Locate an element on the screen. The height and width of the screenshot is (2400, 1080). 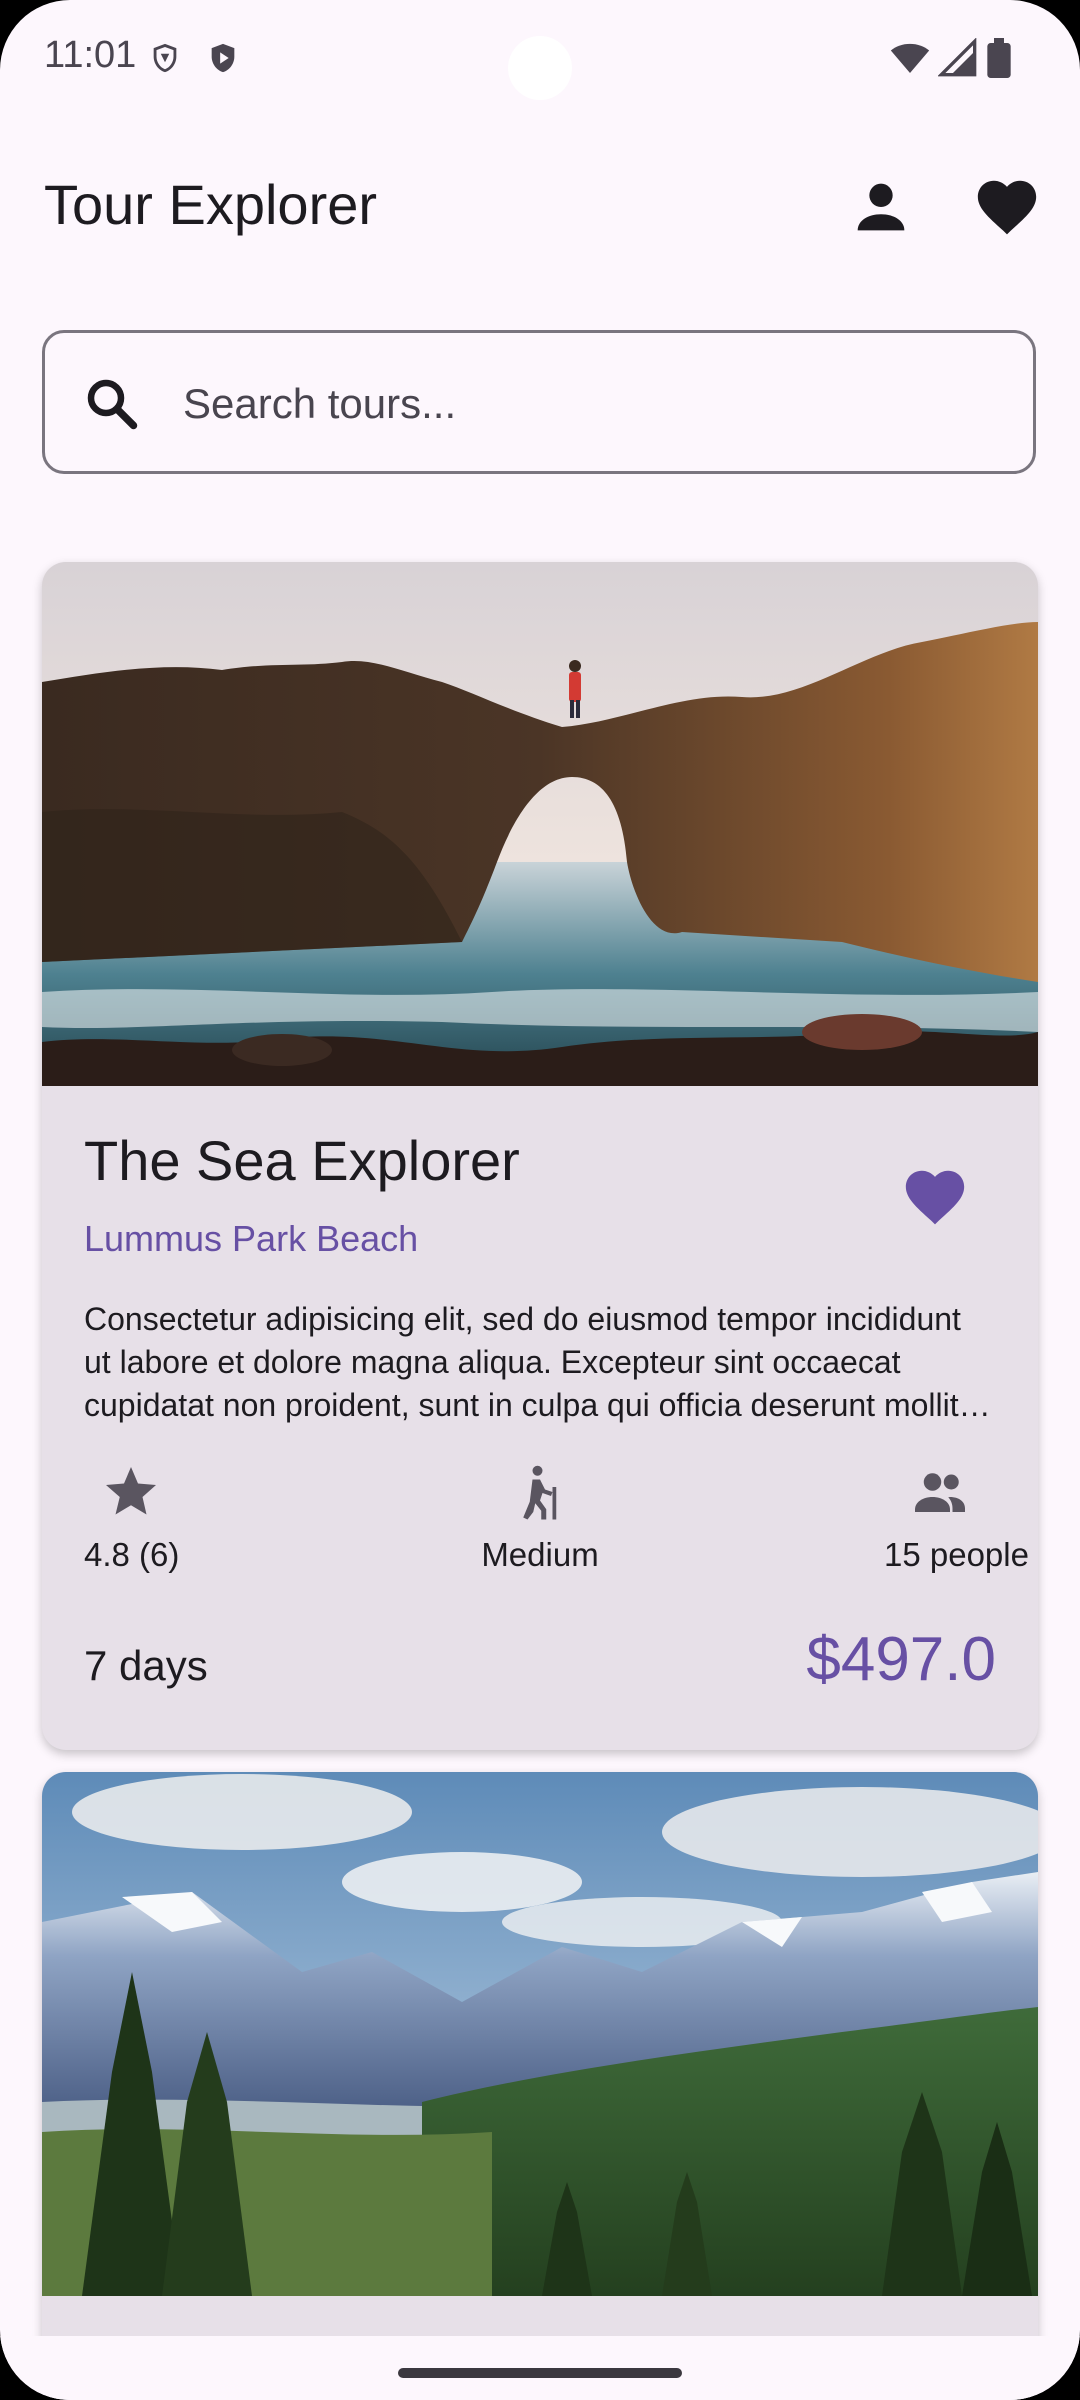
difficulty-stat: Medium is located at coordinates (540, 1532).